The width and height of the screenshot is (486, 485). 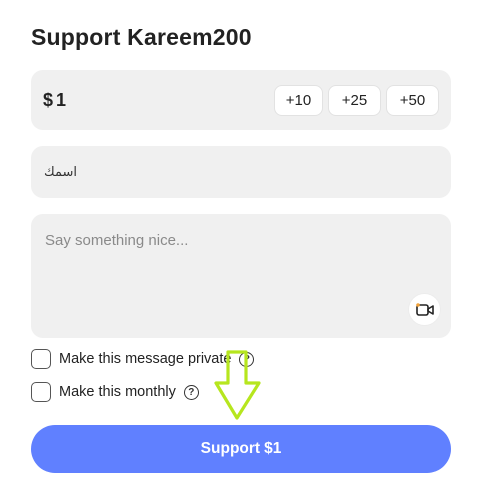 I want to click on support-button-label: Support, so click(x=230, y=448).